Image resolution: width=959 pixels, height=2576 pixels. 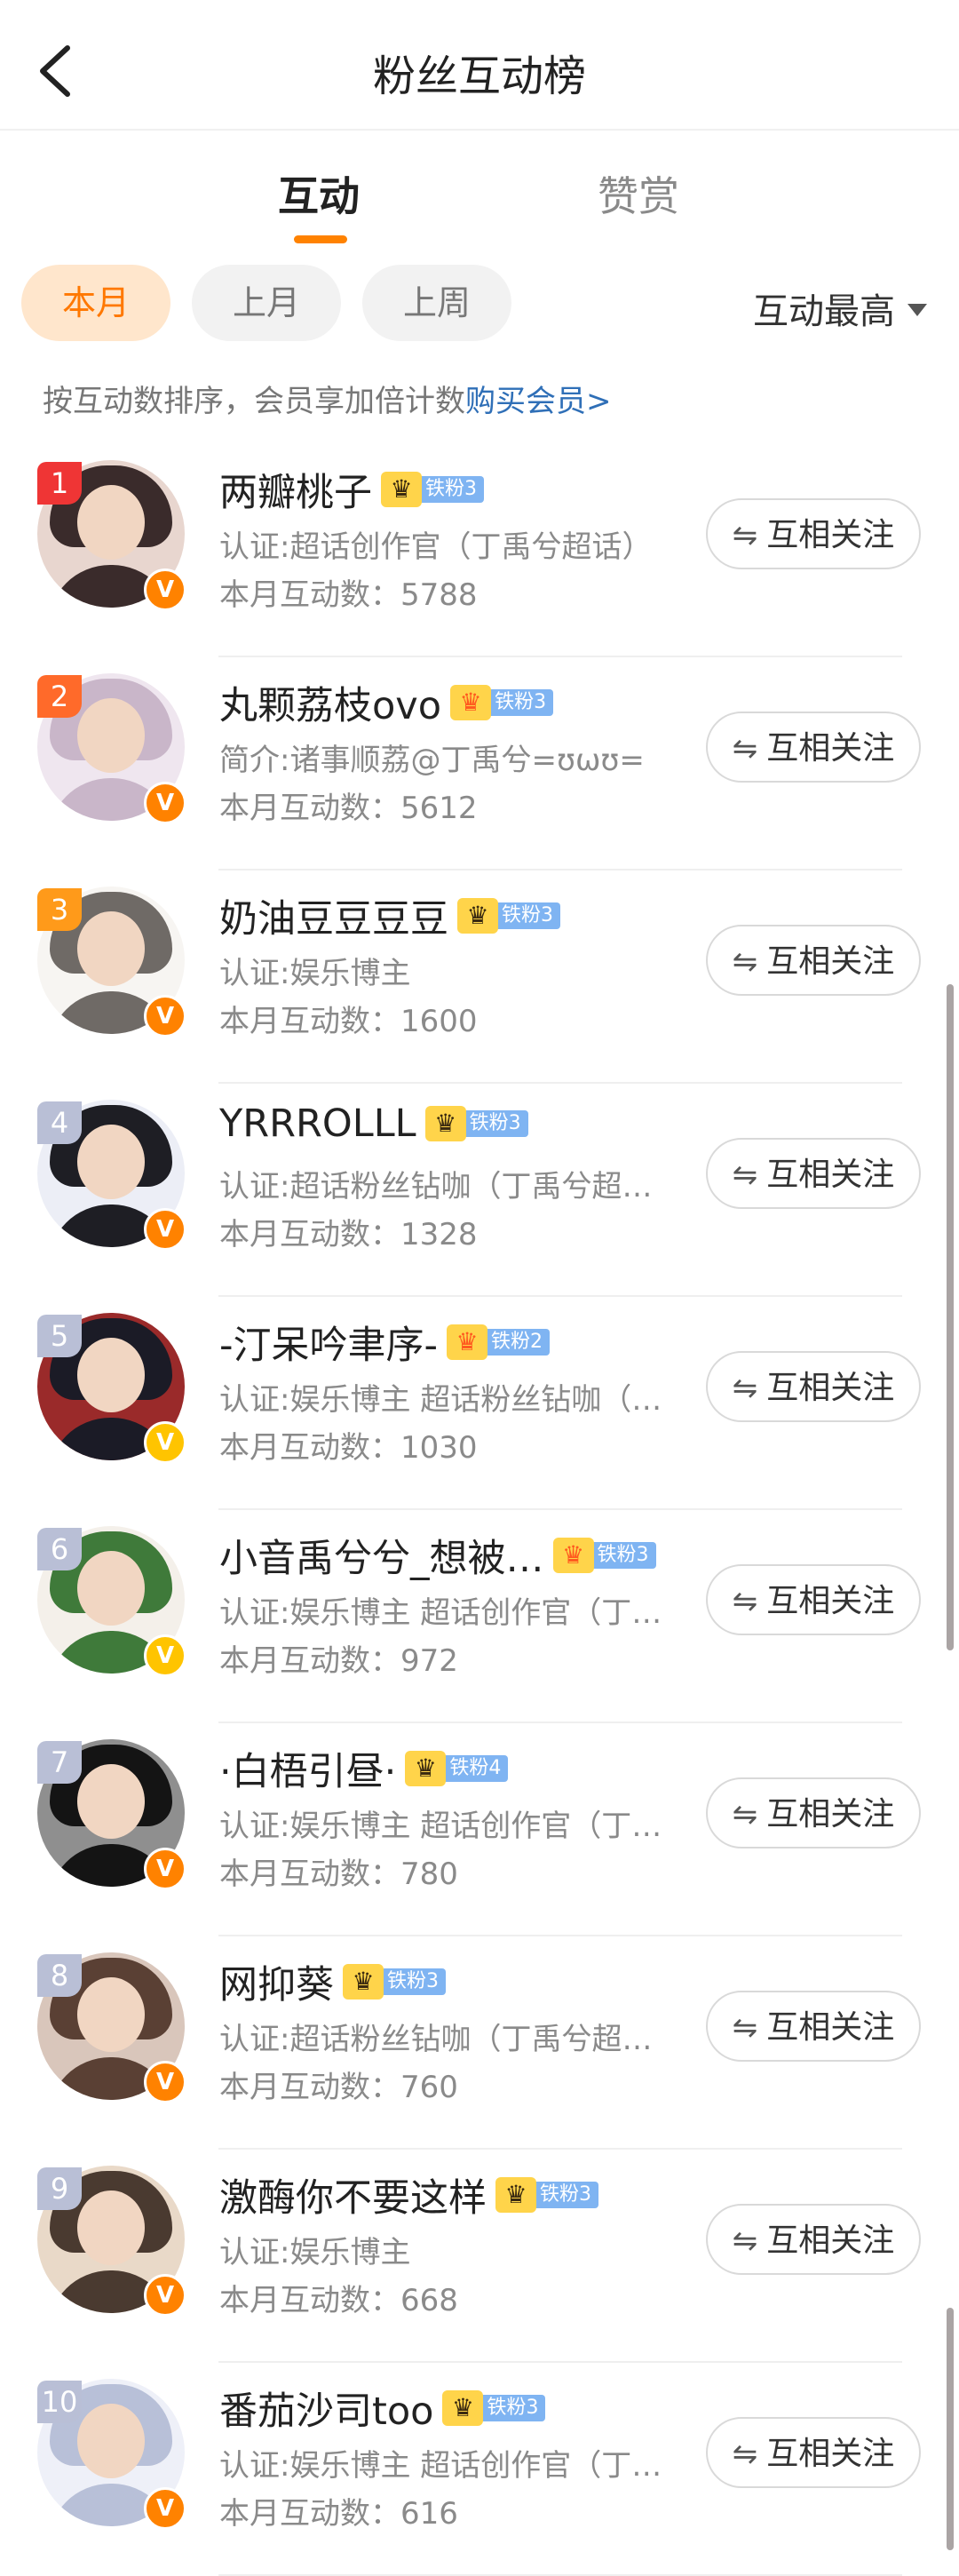 What do you see at coordinates (254, 401) in the screenshot?
I see `notice-text: 按互动数排序，会员享加倍计数` at bounding box center [254, 401].